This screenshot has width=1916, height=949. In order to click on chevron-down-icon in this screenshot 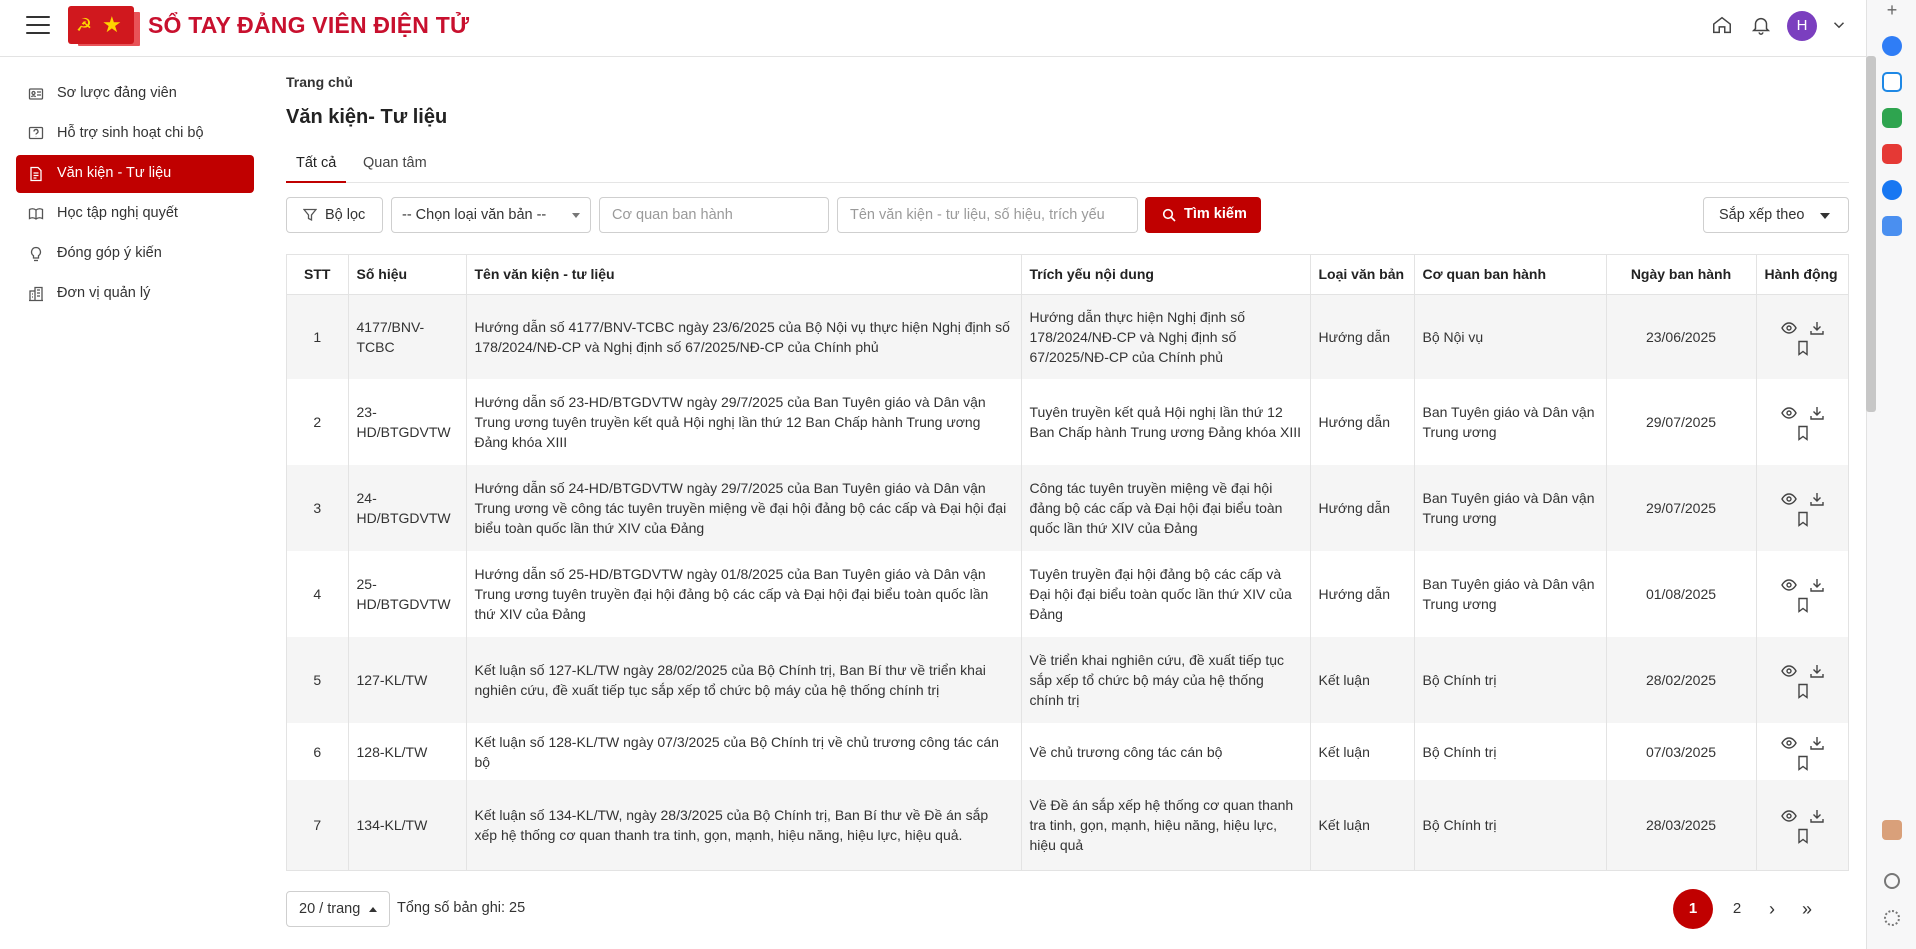, I will do `click(1839, 25)`.